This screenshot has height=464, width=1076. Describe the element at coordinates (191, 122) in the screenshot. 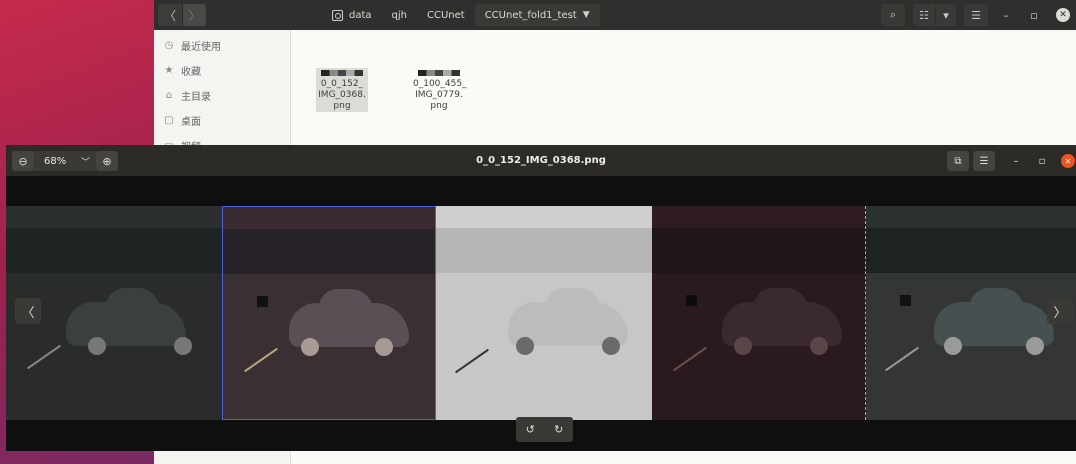

I see `sidebar-item-label: 桌面` at that location.